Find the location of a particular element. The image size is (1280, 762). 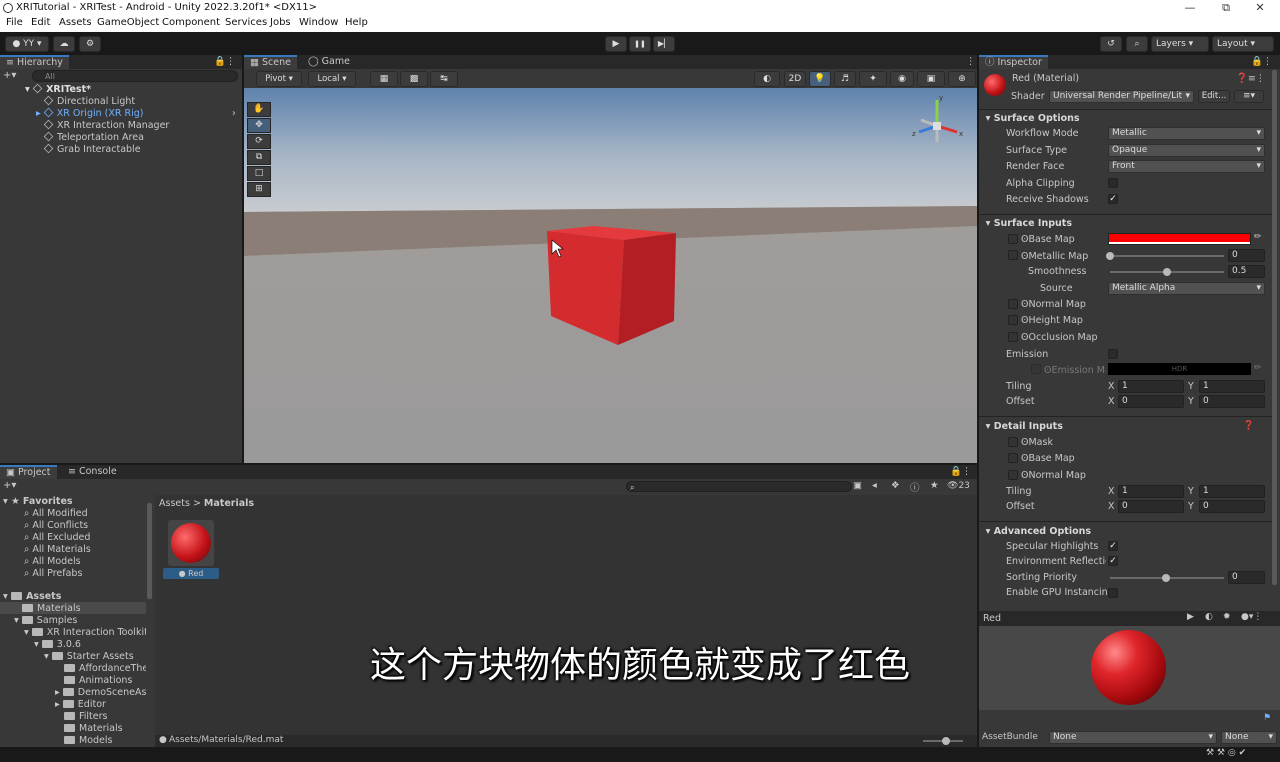

step-button: ▶▏ is located at coordinates (664, 44).